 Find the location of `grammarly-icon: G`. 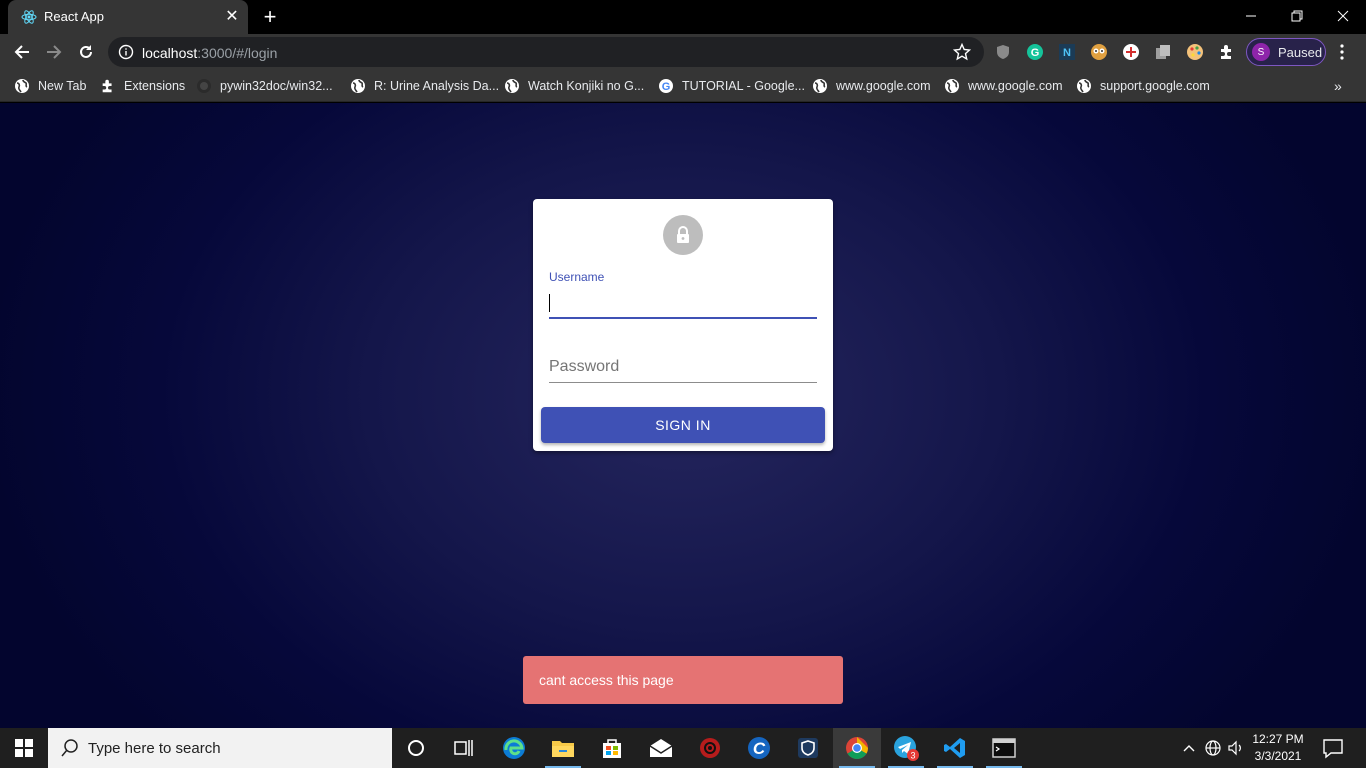

grammarly-icon: G is located at coordinates (1035, 52).